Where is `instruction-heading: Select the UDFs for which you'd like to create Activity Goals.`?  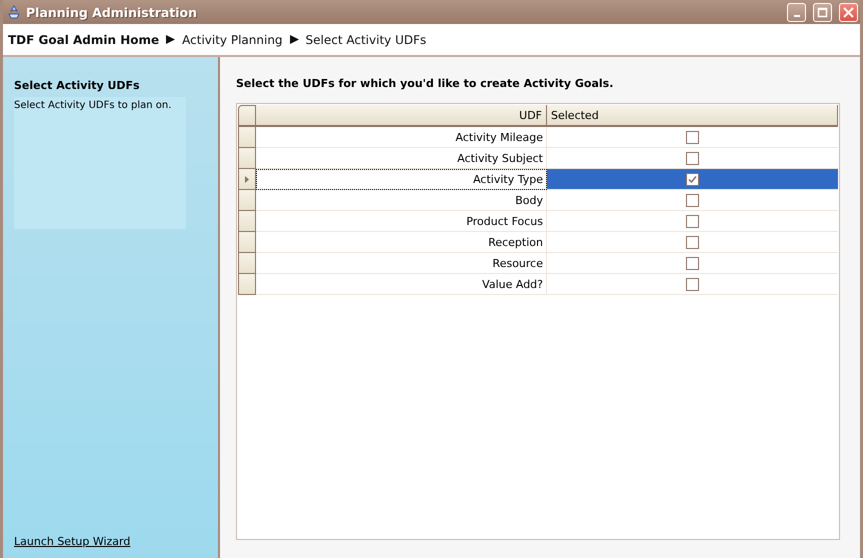 instruction-heading: Select the UDFs for which you'd like to create Activity Goals. is located at coordinates (425, 83).